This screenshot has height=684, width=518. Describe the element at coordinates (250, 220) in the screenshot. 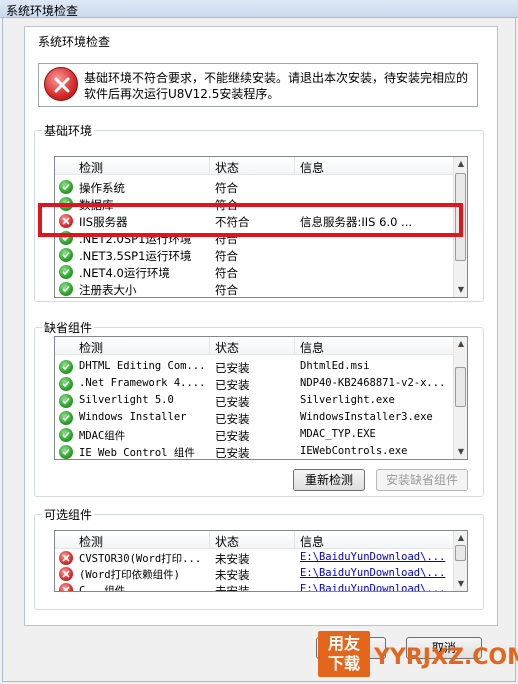

I see `highlight-annotation` at that location.